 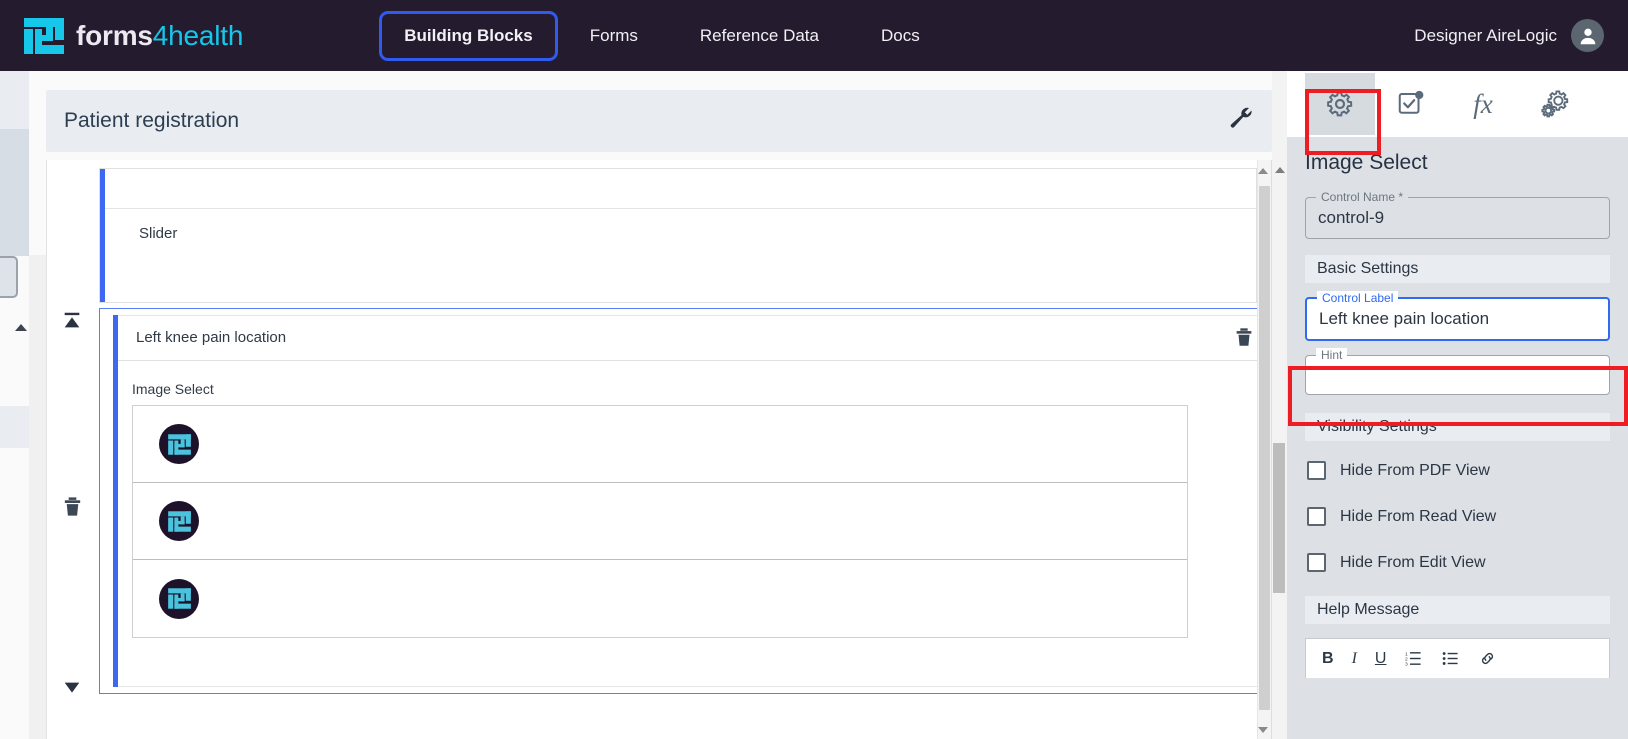 I want to click on tab-validation, so click(x=1411, y=104).